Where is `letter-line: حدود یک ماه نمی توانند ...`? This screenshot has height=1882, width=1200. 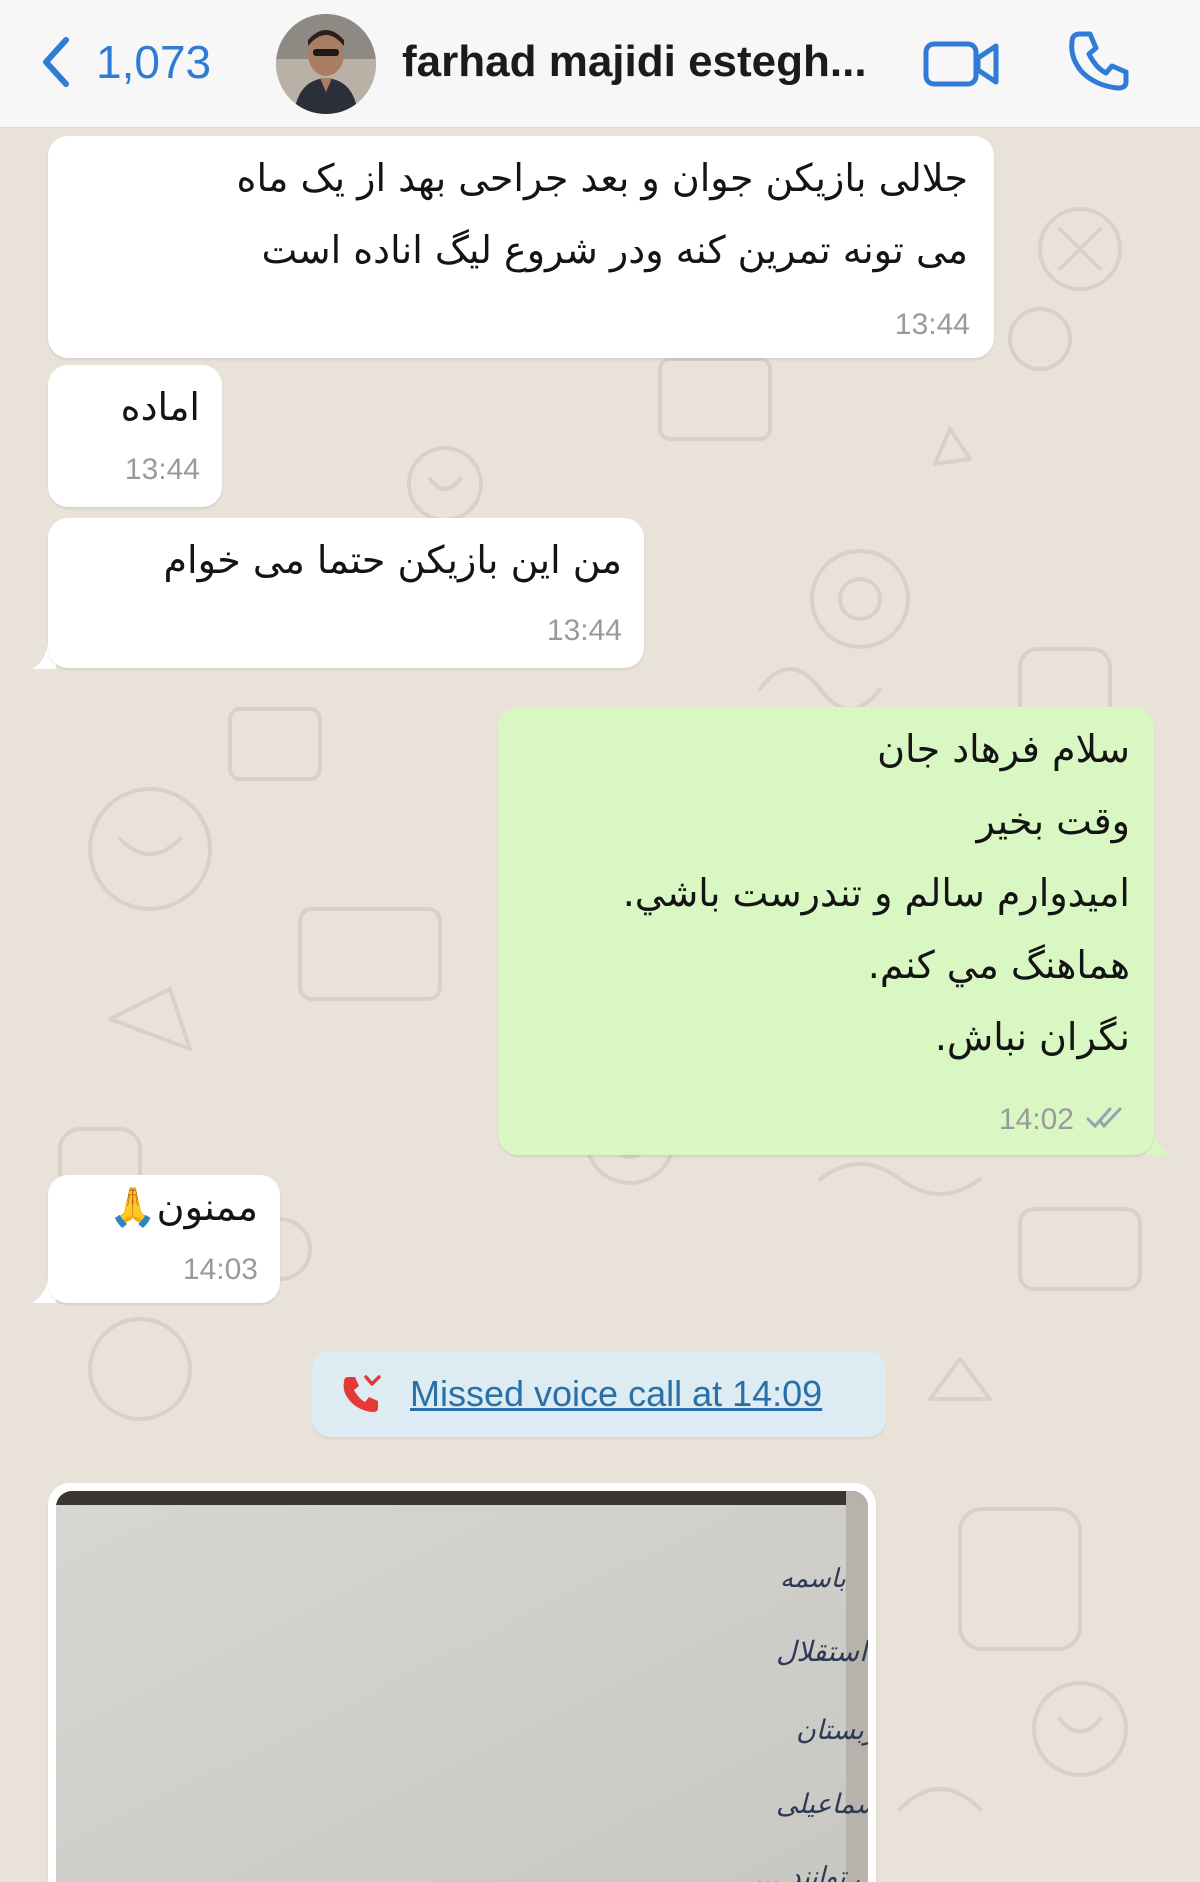 letter-line: حدود یک ماه نمی توانند ... is located at coordinates (812, 1872).